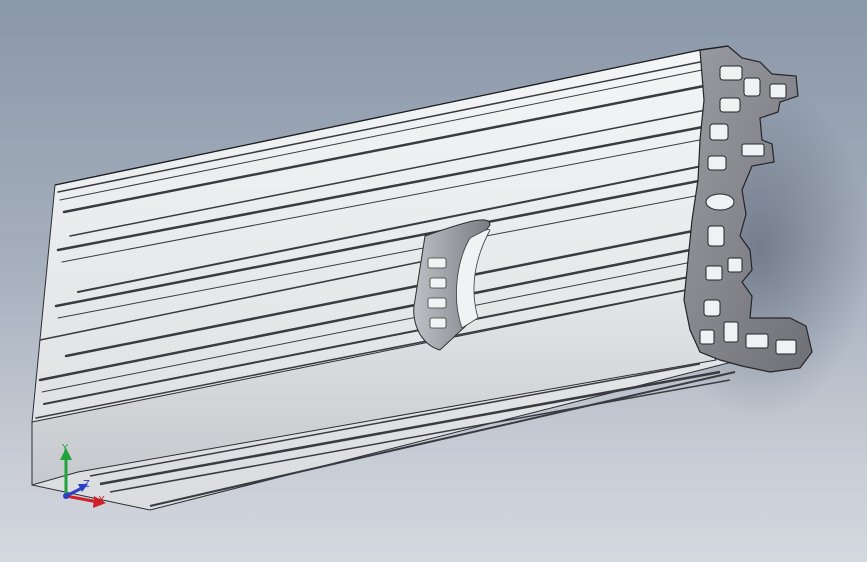  I want to click on x-axis-label: X, so click(101, 500).